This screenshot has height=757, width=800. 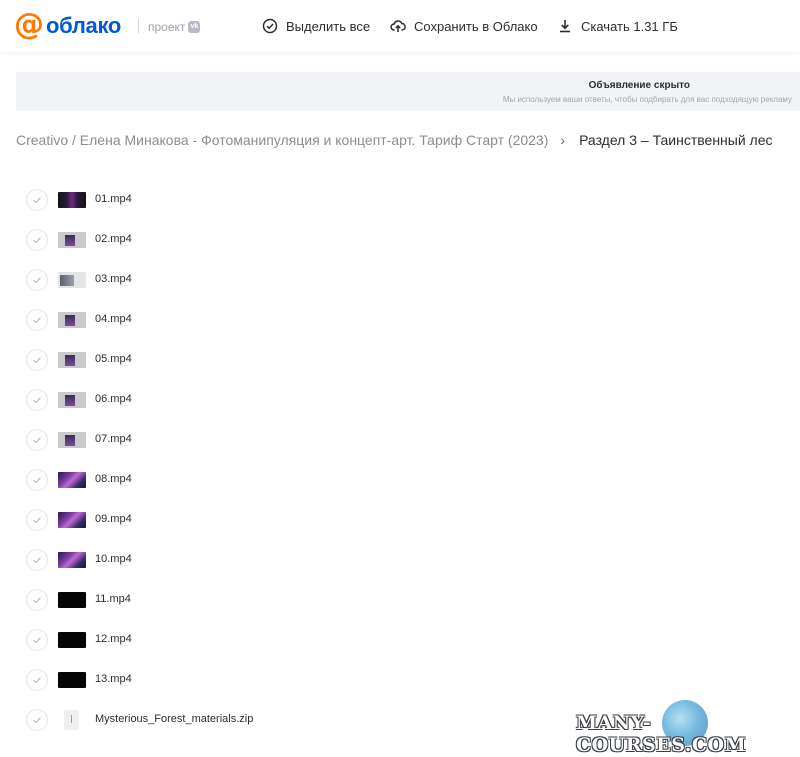 I want to click on file-name: 05.mp4, so click(x=113, y=359).